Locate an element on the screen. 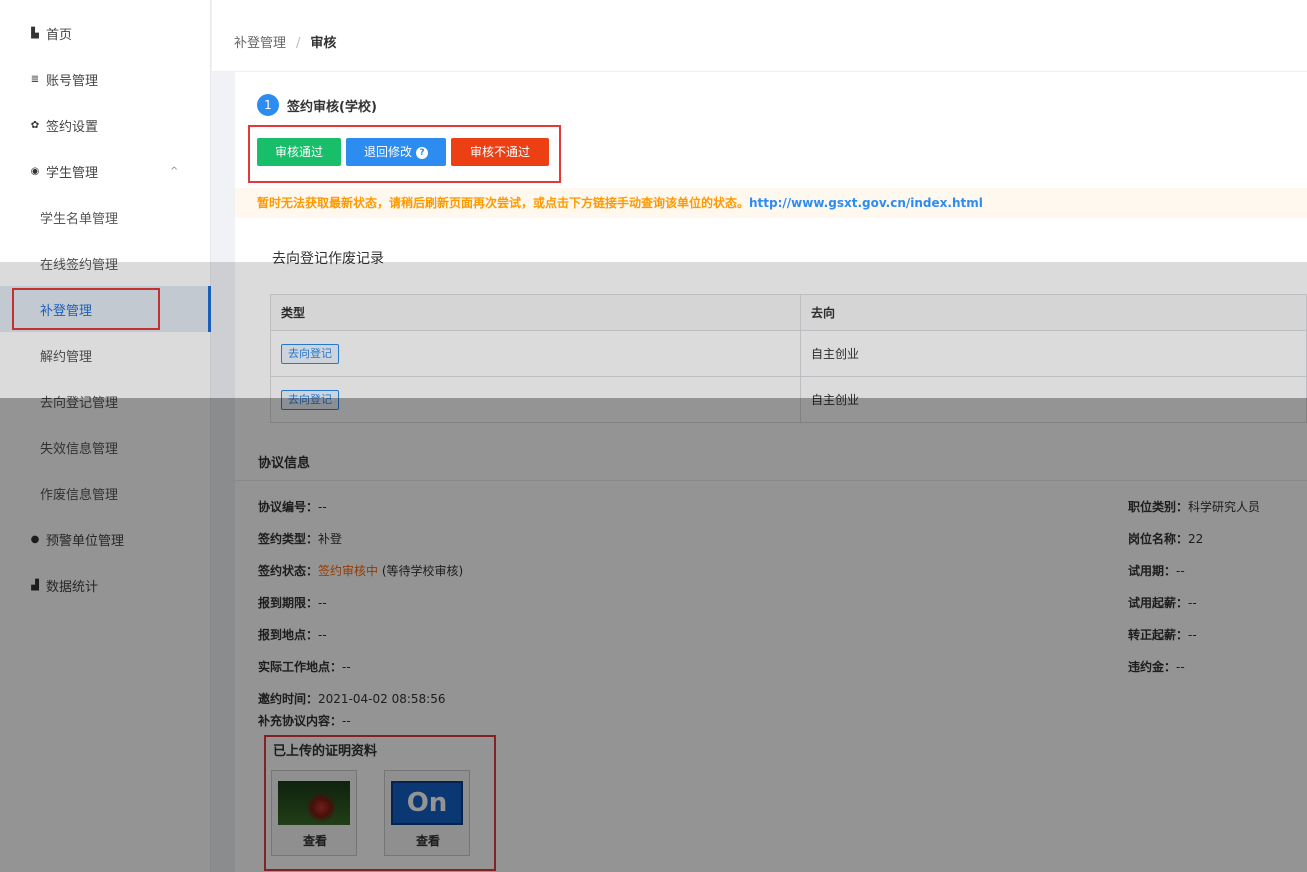 Image resolution: width=1307 pixels, height=872 pixels. field-report-deadline: 报到期限：-- is located at coordinates (292, 602).